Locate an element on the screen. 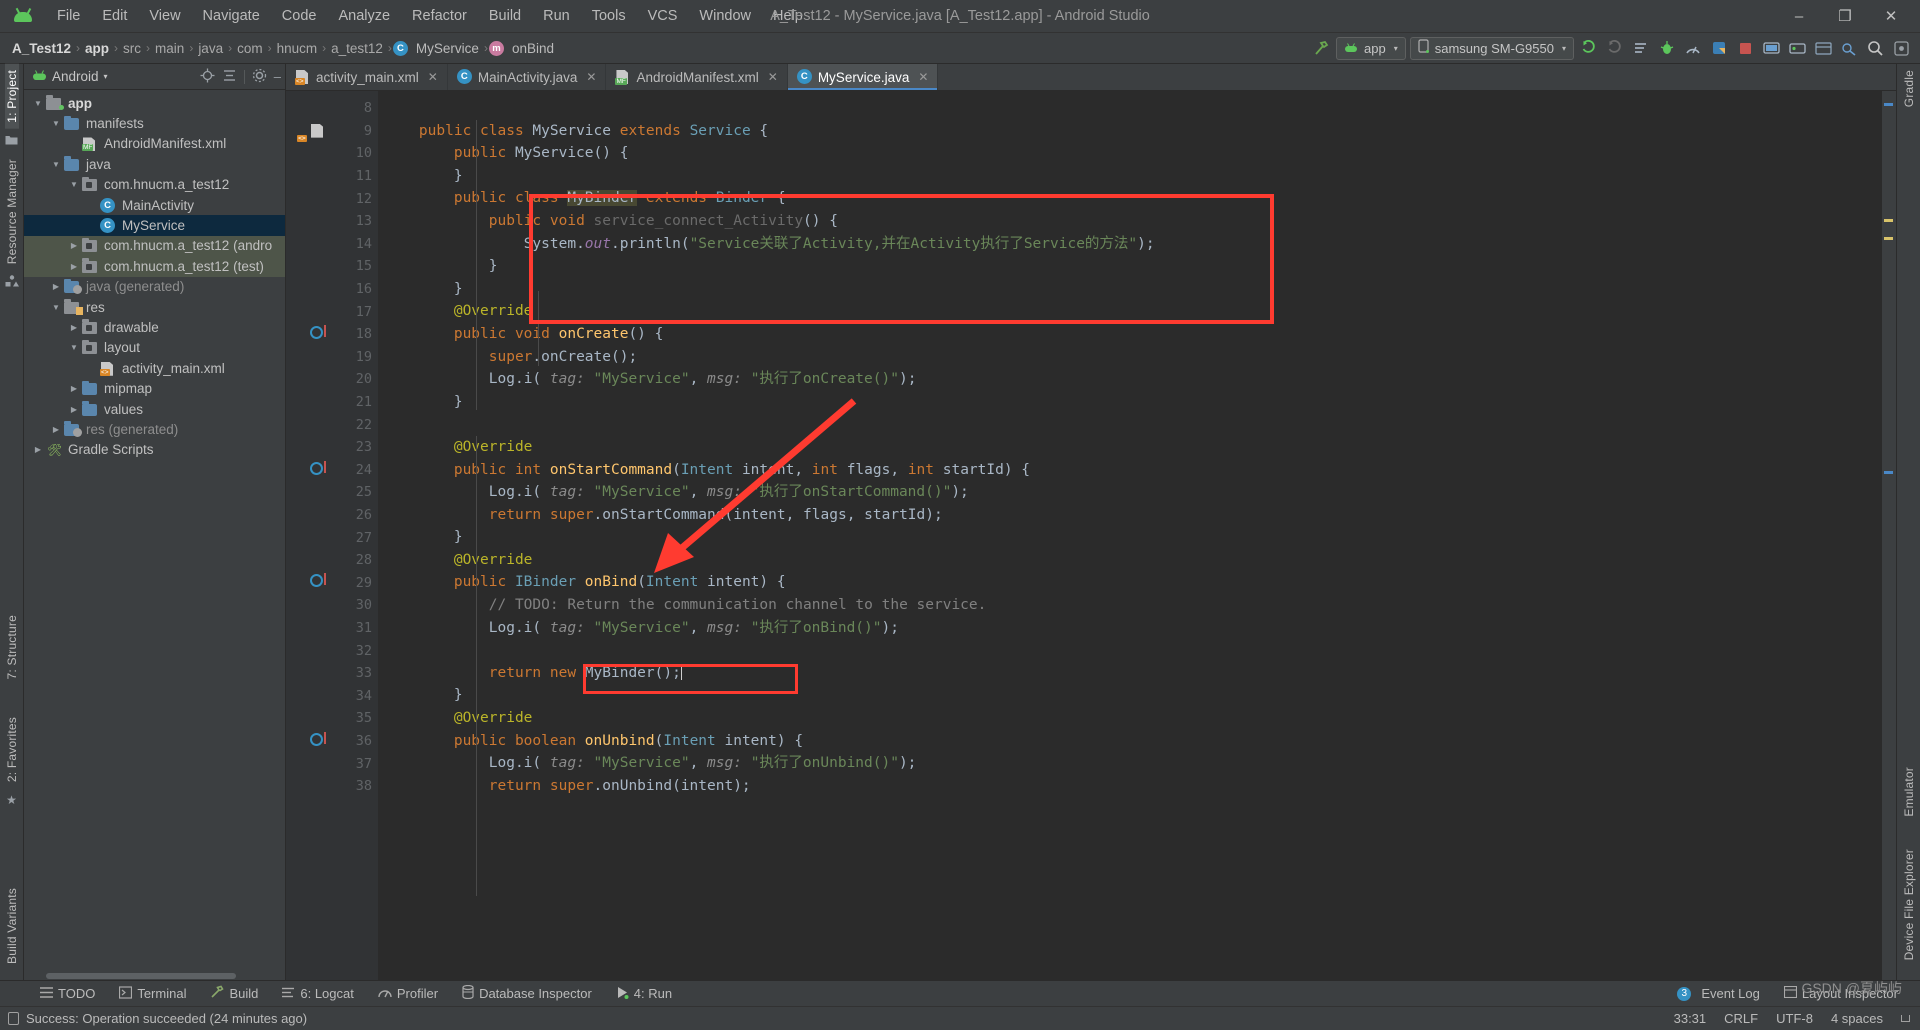 Image resolution: width=1920 pixels, height=1030 pixels. breadcrumb-item-java: java is located at coordinates (210, 48).